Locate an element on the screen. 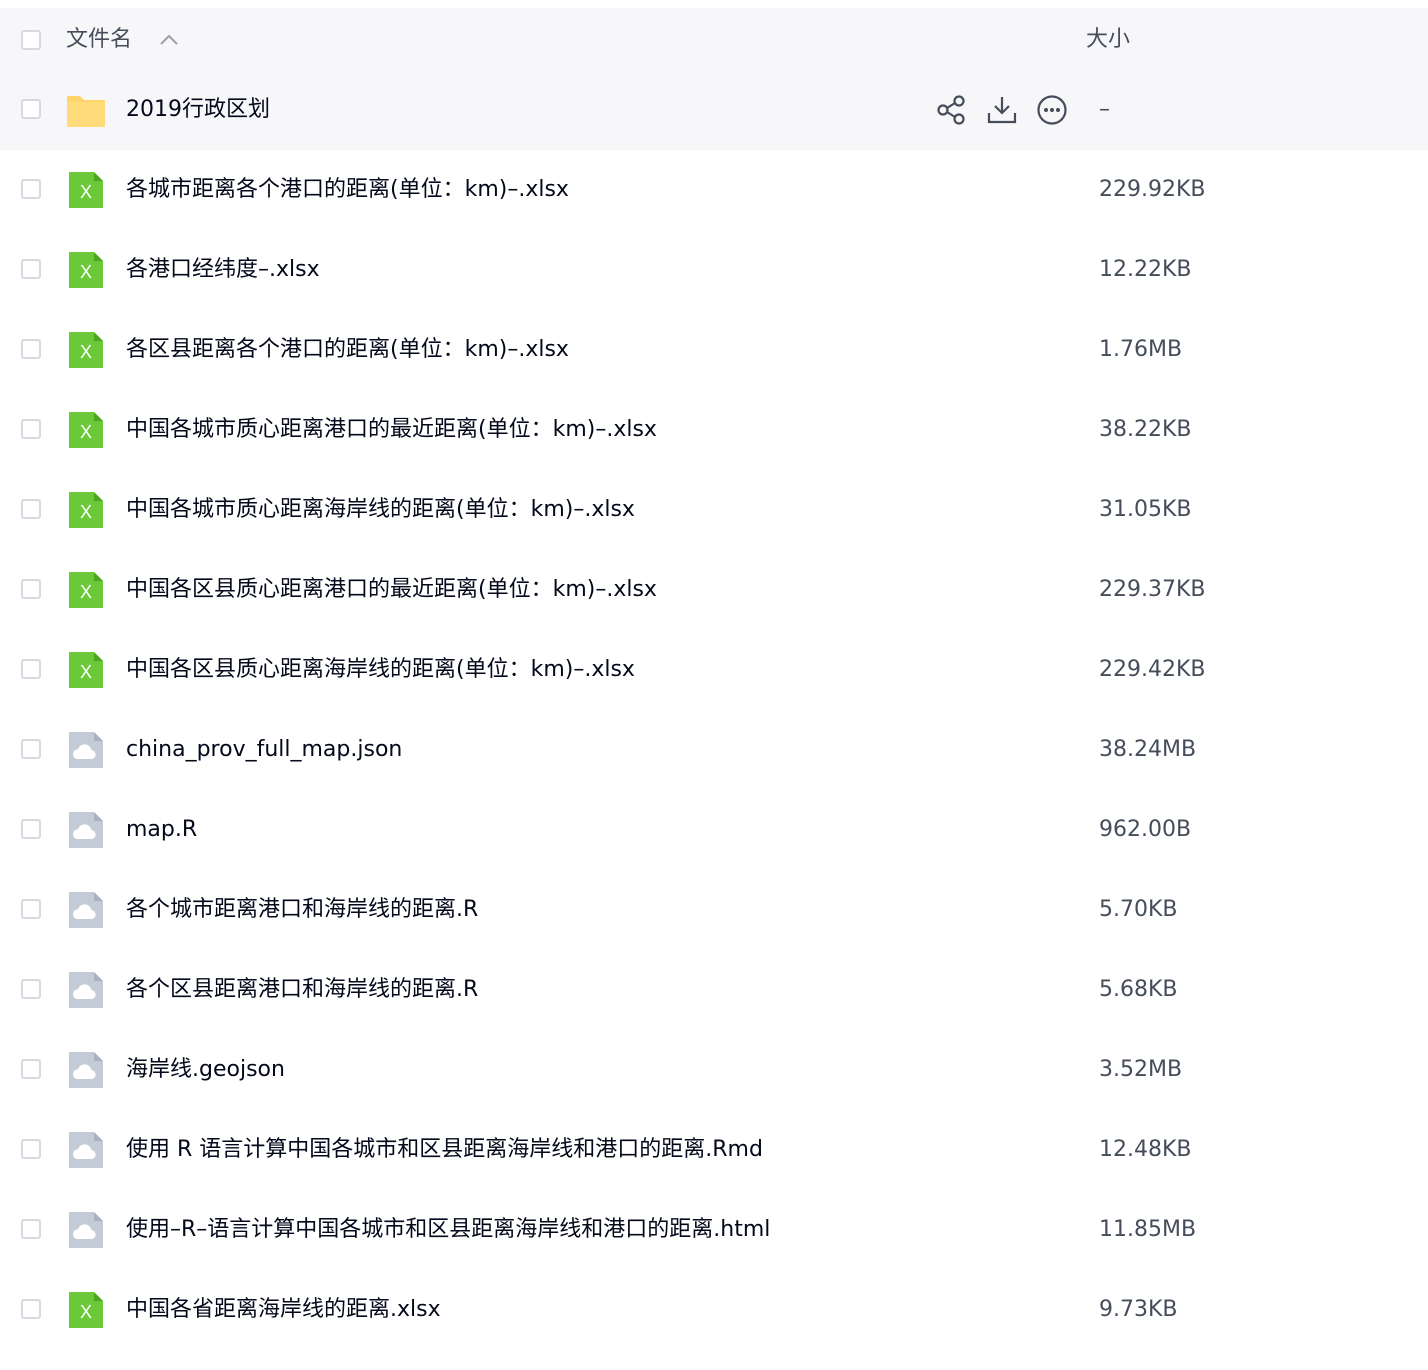 The width and height of the screenshot is (1428, 1370). folder-icon is located at coordinates (86, 110).